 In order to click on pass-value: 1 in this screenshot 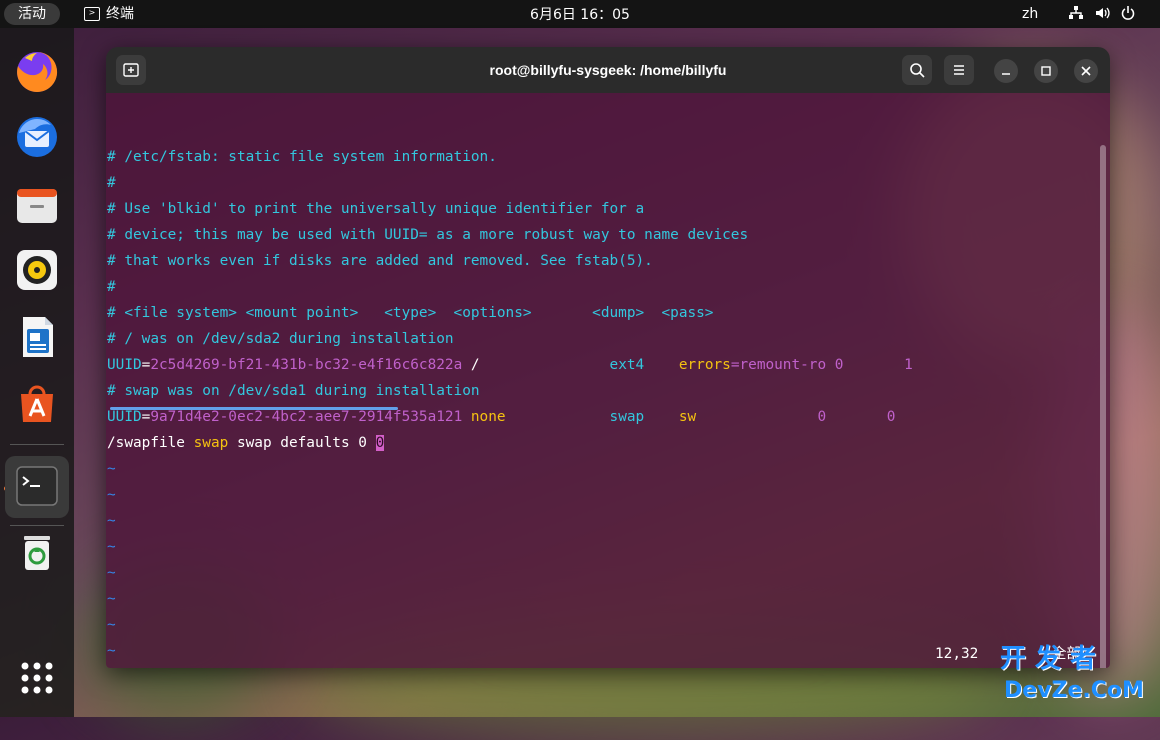, I will do `click(908, 365)`.